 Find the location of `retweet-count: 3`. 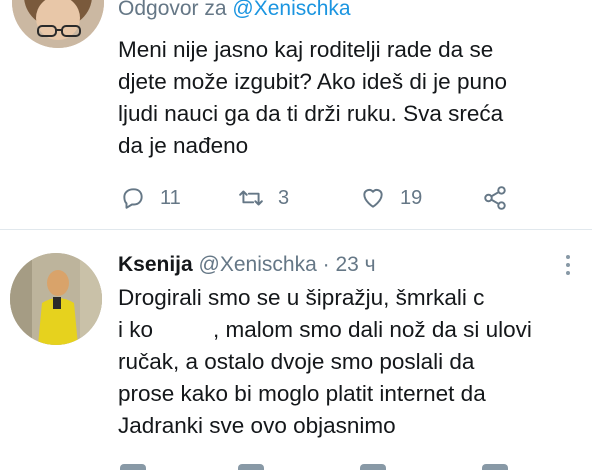

retweet-count: 3 is located at coordinates (284, 197).